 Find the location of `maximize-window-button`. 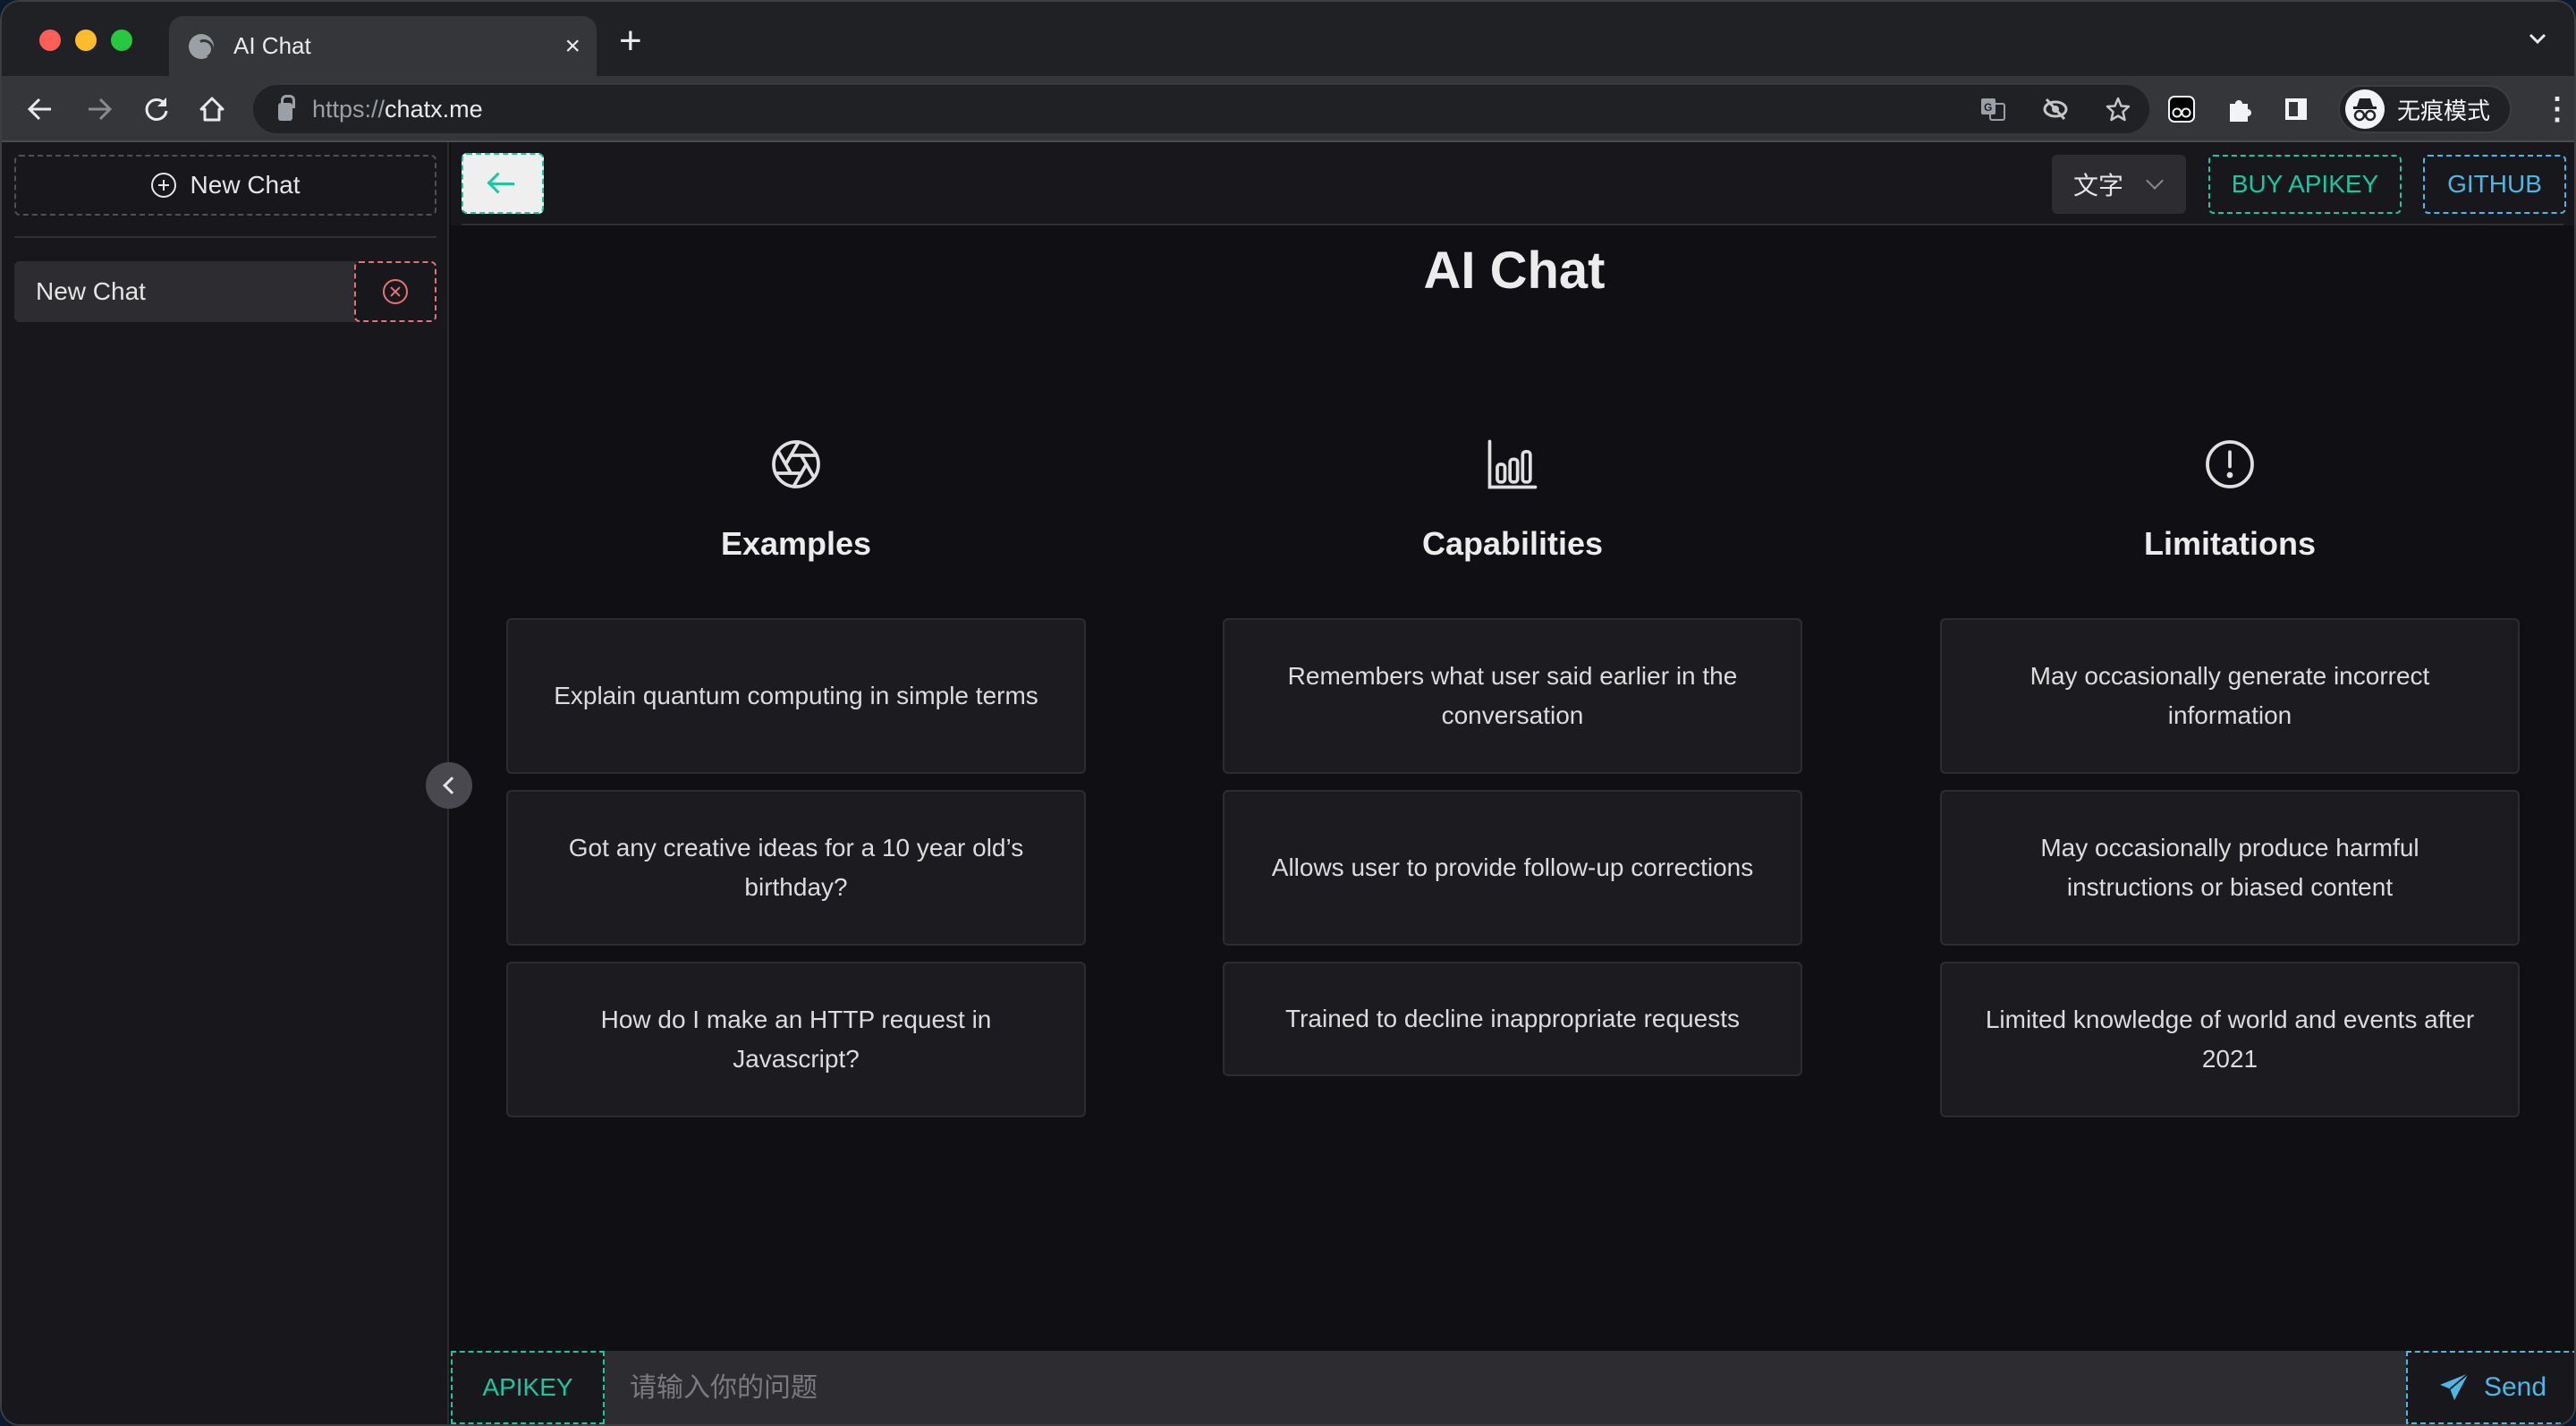

maximize-window-button is located at coordinates (121, 41).